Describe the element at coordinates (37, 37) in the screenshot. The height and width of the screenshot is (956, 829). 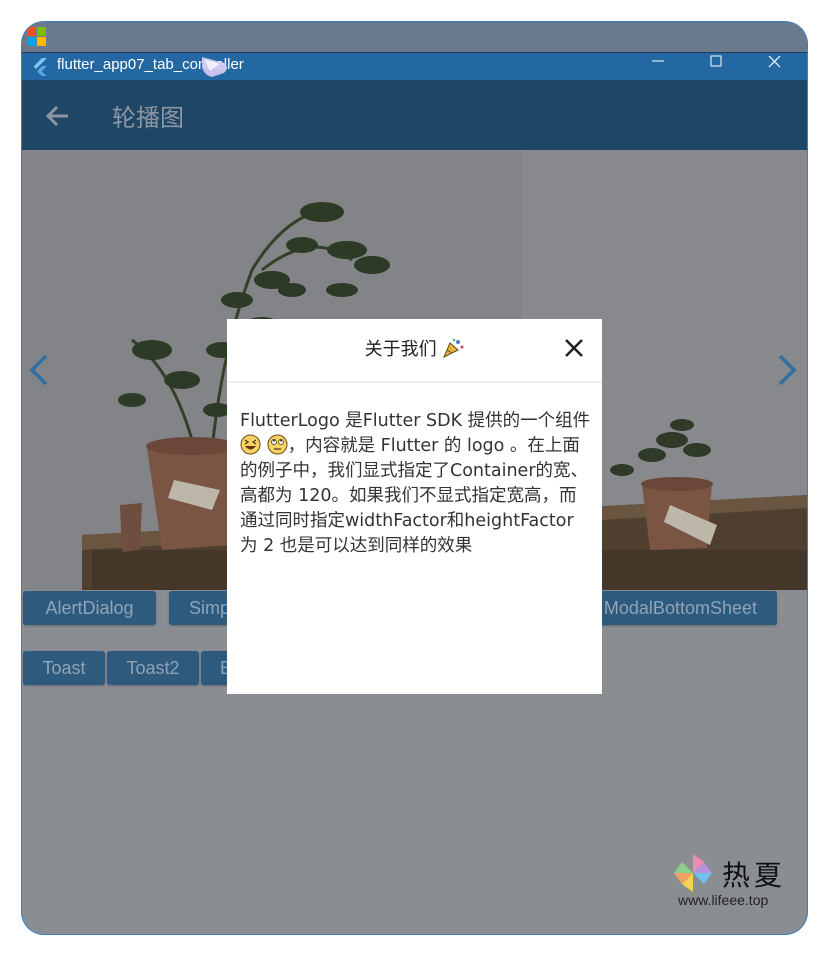
I see `windows-logo-icon` at that location.